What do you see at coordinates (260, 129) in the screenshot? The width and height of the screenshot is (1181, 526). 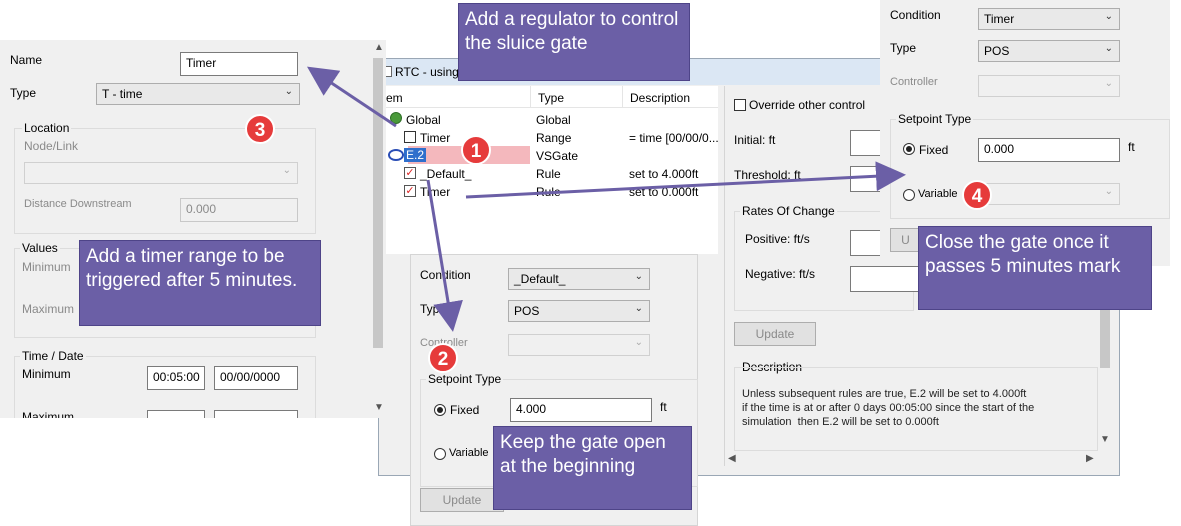 I see `step-badge-3: 3` at bounding box center [260, 129].